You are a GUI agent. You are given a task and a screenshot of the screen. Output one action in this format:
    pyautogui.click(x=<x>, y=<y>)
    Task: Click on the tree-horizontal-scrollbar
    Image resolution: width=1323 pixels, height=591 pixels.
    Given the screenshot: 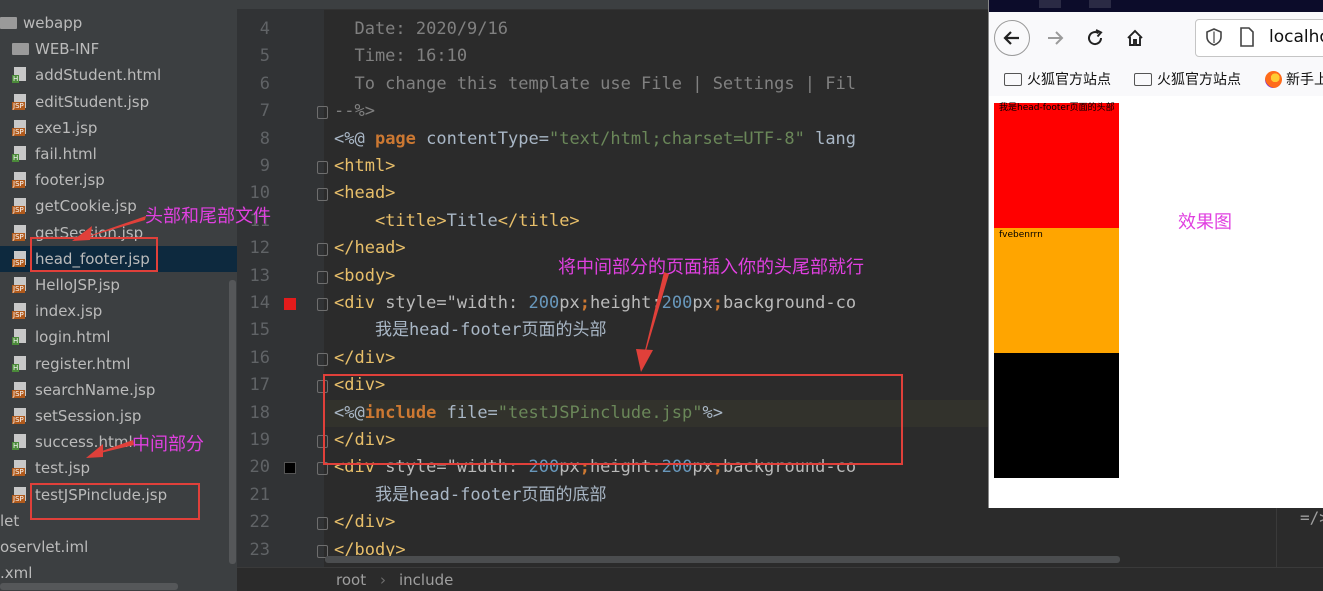 What is the action you would take?
    pyautogui.click(x=89, y=586)
    